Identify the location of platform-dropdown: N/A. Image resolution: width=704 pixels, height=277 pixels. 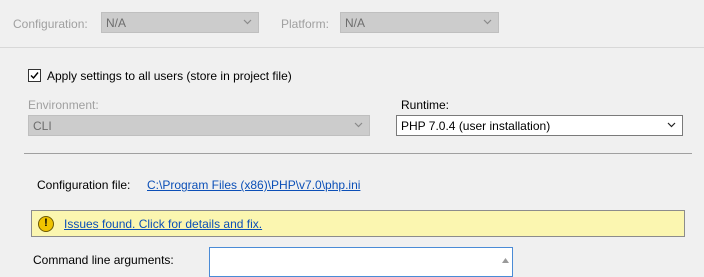
(419, 22).